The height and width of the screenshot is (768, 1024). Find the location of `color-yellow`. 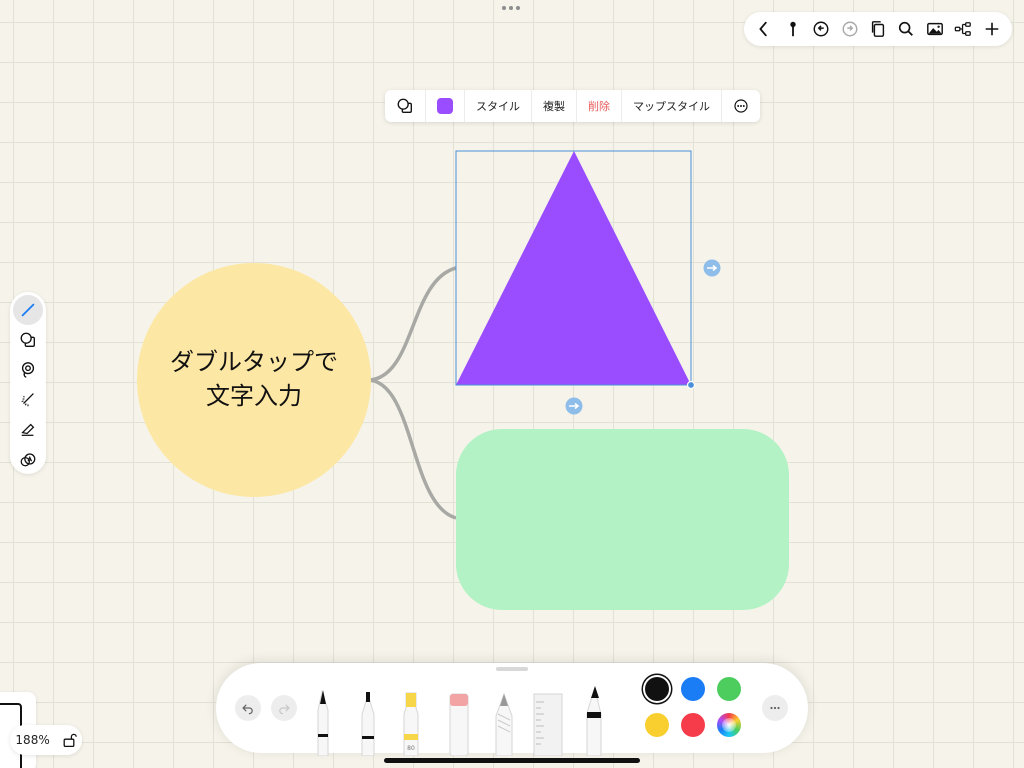

color-yellow is located at coordinates (657, 725).